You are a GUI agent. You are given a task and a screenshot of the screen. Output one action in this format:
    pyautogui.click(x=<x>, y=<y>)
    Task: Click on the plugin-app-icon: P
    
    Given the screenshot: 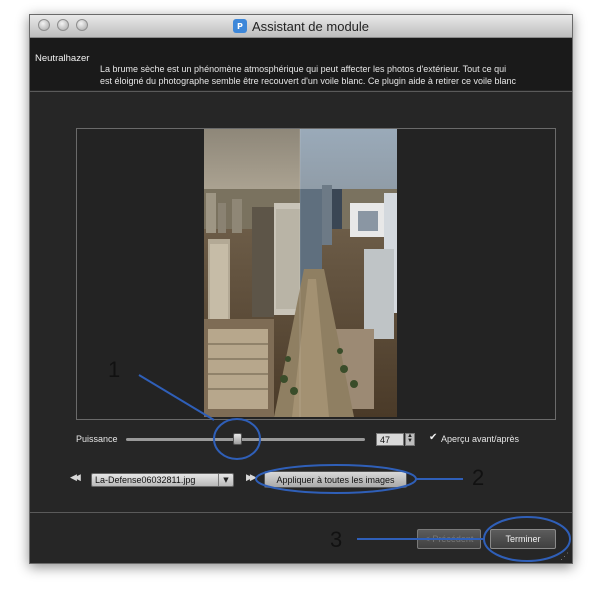 What is the action you would take?
    pyautogui.click(x=239, y=26)
    